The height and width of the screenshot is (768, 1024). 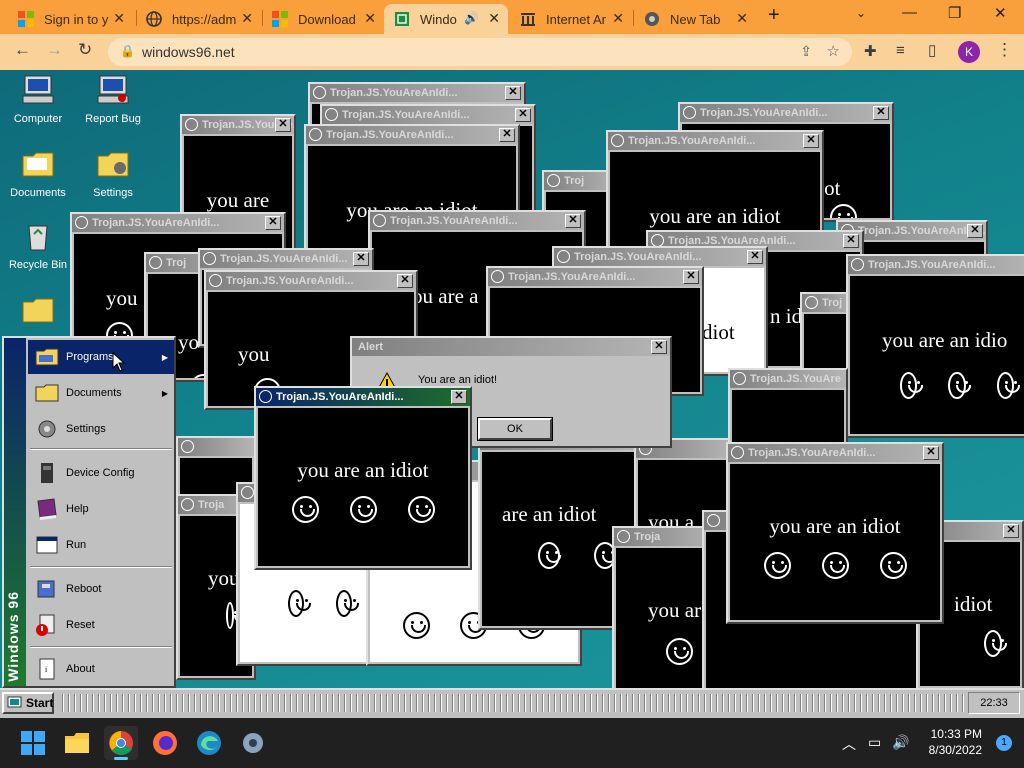 I want to click on popup-titlebar, so click(x=216, y=447).